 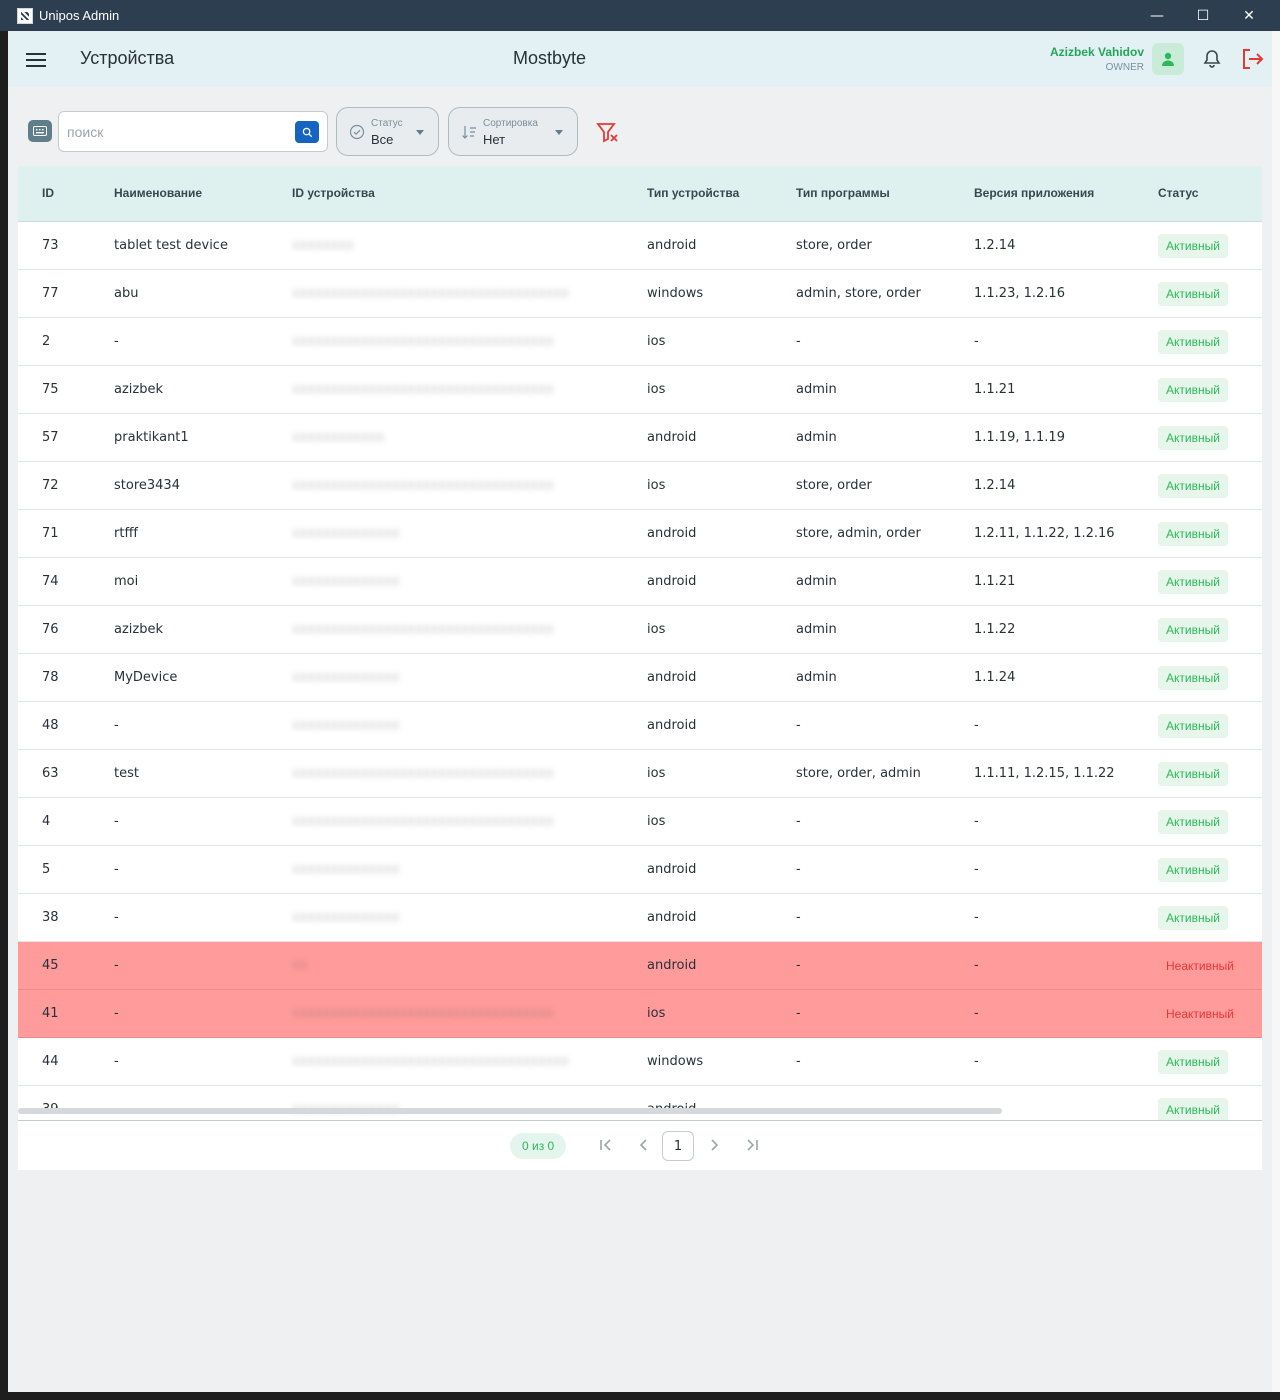 I want to click on status-filter-select: Статус Все, so click(x=387, y=131).